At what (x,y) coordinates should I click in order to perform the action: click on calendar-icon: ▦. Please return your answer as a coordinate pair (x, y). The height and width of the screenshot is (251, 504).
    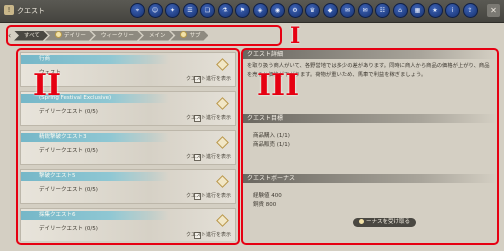
    Looking at the image, I should click on (417, 10).